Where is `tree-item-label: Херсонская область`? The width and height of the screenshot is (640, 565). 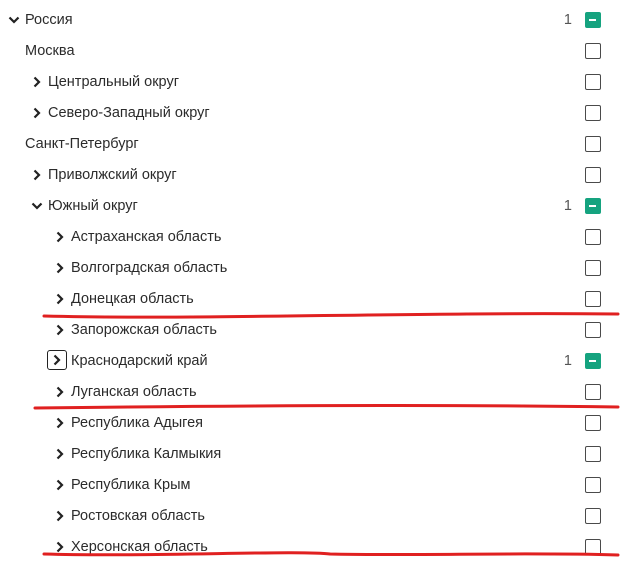 tree-item-label: Херсонская область is located at coordinates (139, 547).